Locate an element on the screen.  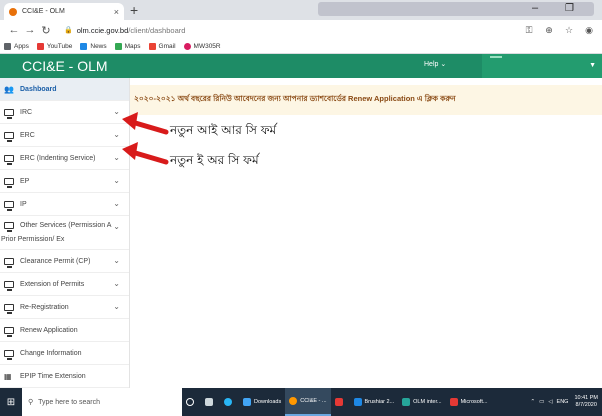
sidebar-item-extension-of-permits: Extension of Permits ⌄ is located at coordinates (64, 284).